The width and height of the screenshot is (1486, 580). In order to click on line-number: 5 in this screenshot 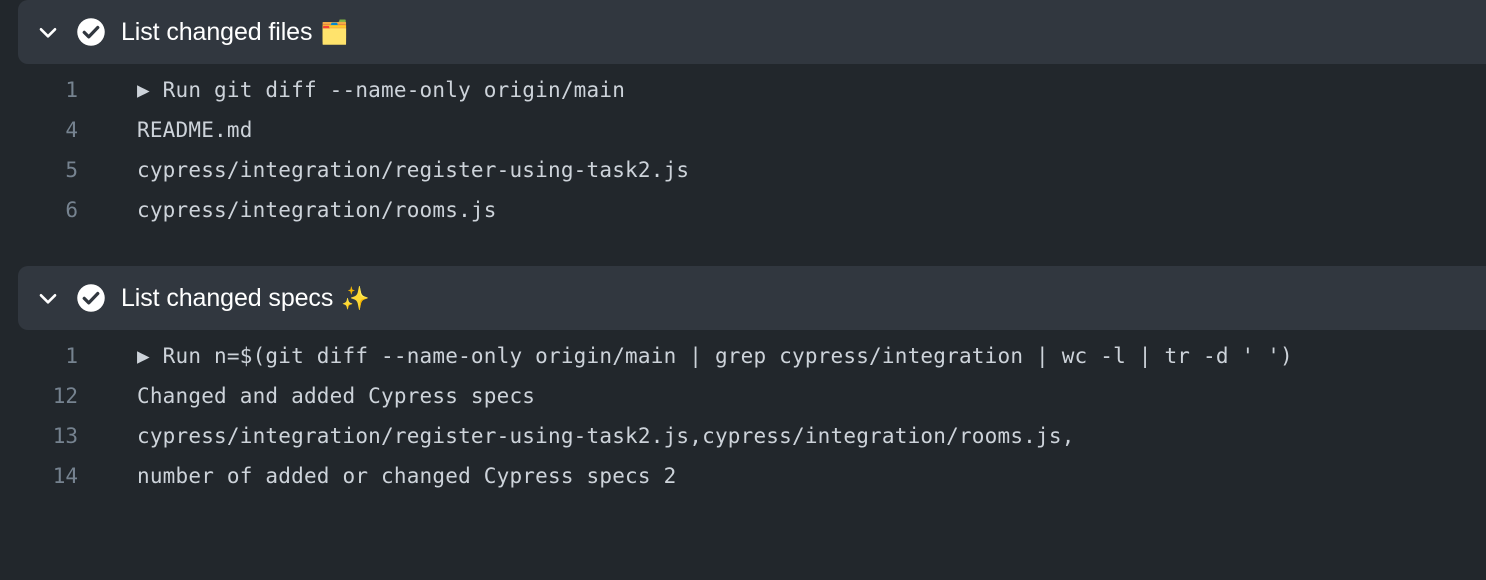, I will do `click(71, 170)`.